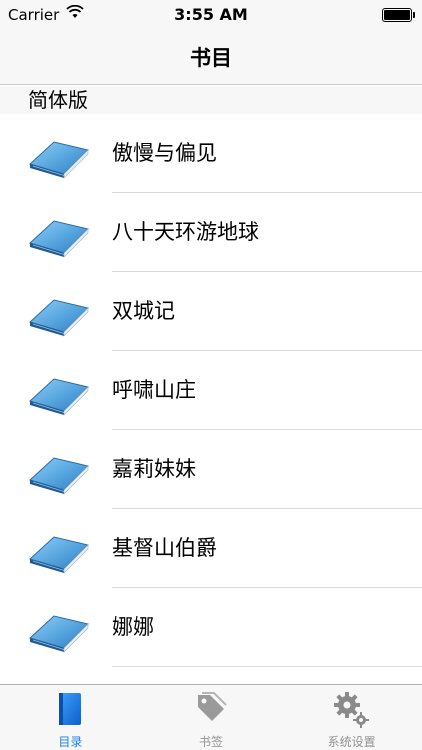 The width and height of the screenshot is (422, 750). I want to click on status-bar: Carrier 3:55 AM, so click(211, 15).